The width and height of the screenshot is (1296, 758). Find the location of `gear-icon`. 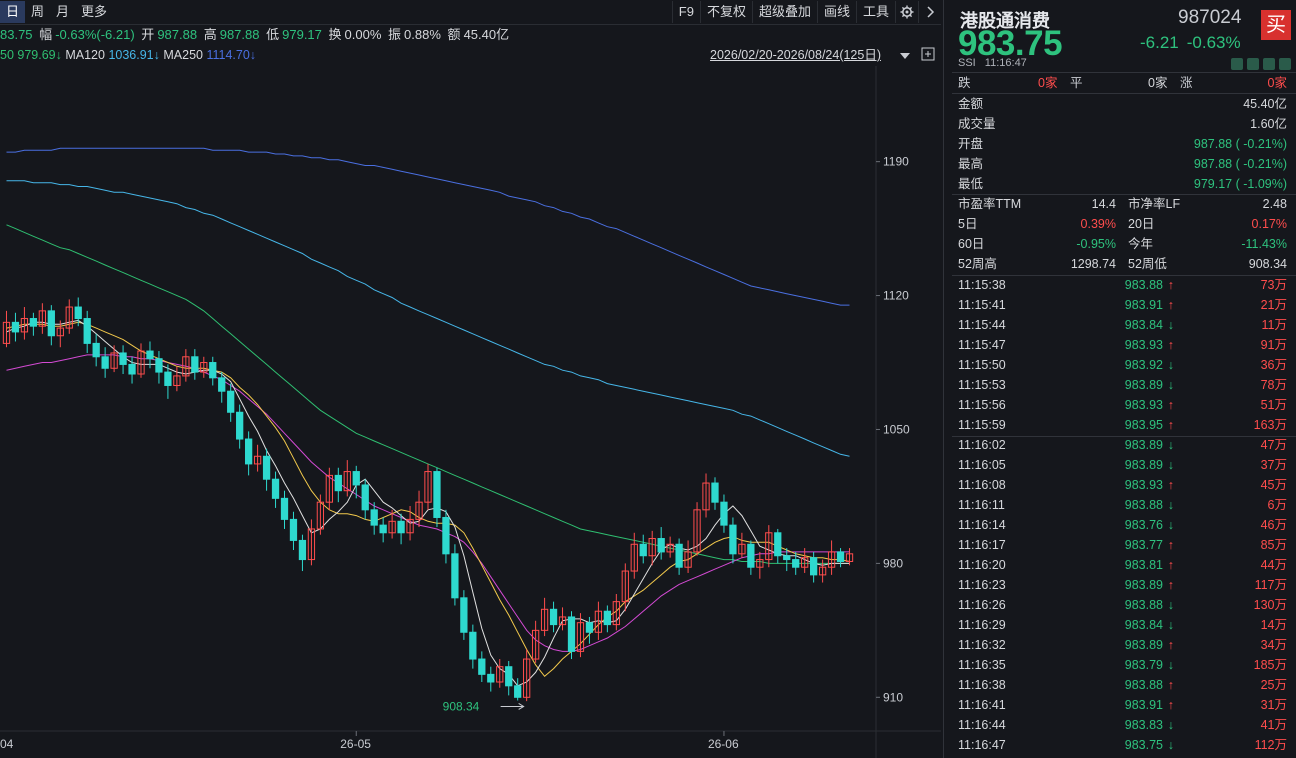

gear-icon is located at coordinates (906, 12).